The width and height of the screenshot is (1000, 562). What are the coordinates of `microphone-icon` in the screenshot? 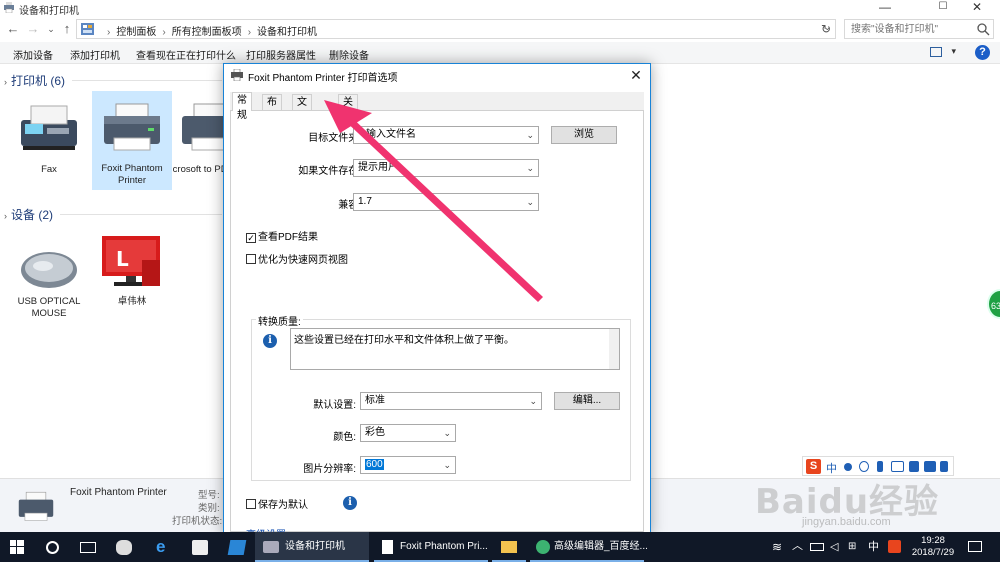 It's located at (880, 466).